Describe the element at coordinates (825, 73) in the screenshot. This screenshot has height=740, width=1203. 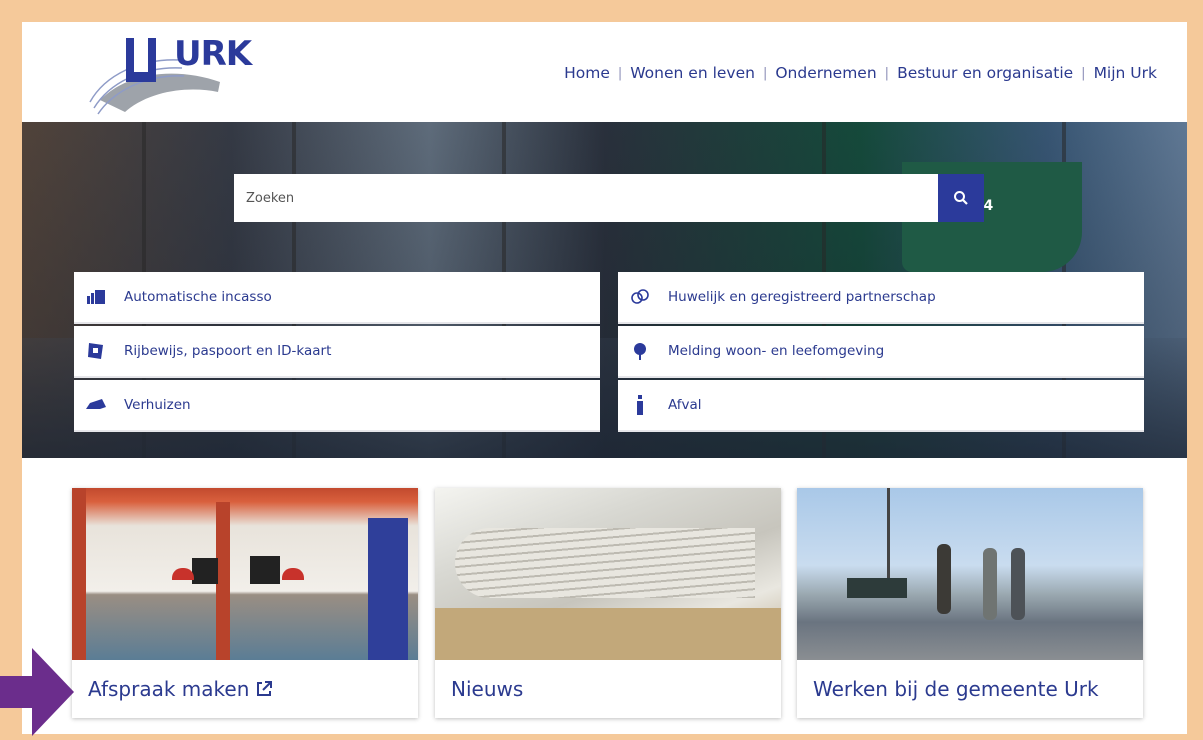
I see `nav-ondernemen: Ondernemen` at that location.